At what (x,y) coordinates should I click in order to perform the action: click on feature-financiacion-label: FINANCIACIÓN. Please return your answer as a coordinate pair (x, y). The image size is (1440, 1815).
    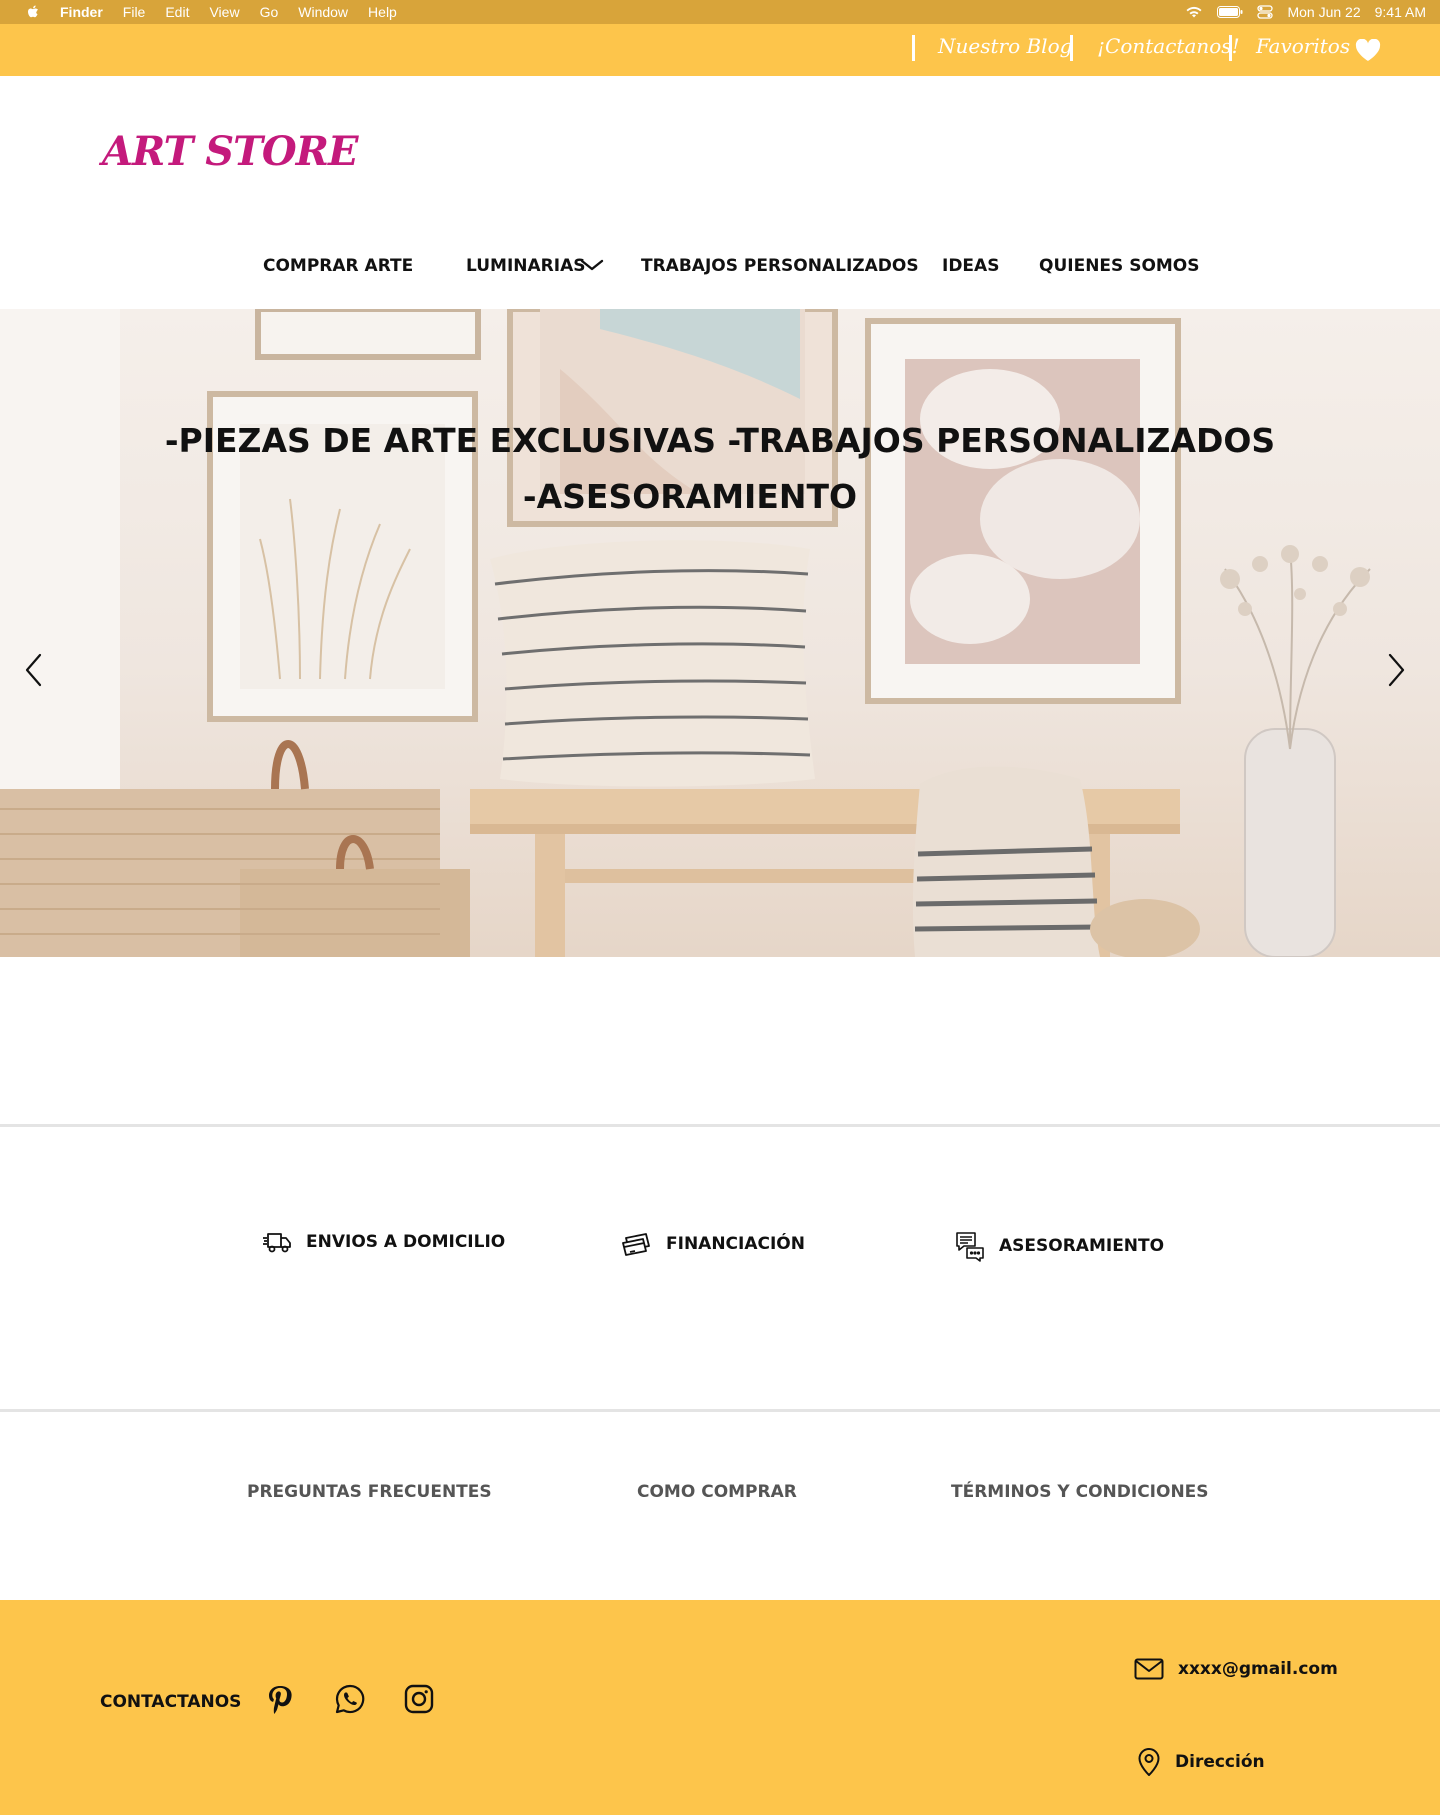
    Looking at the image, I should click on (735, 1244).